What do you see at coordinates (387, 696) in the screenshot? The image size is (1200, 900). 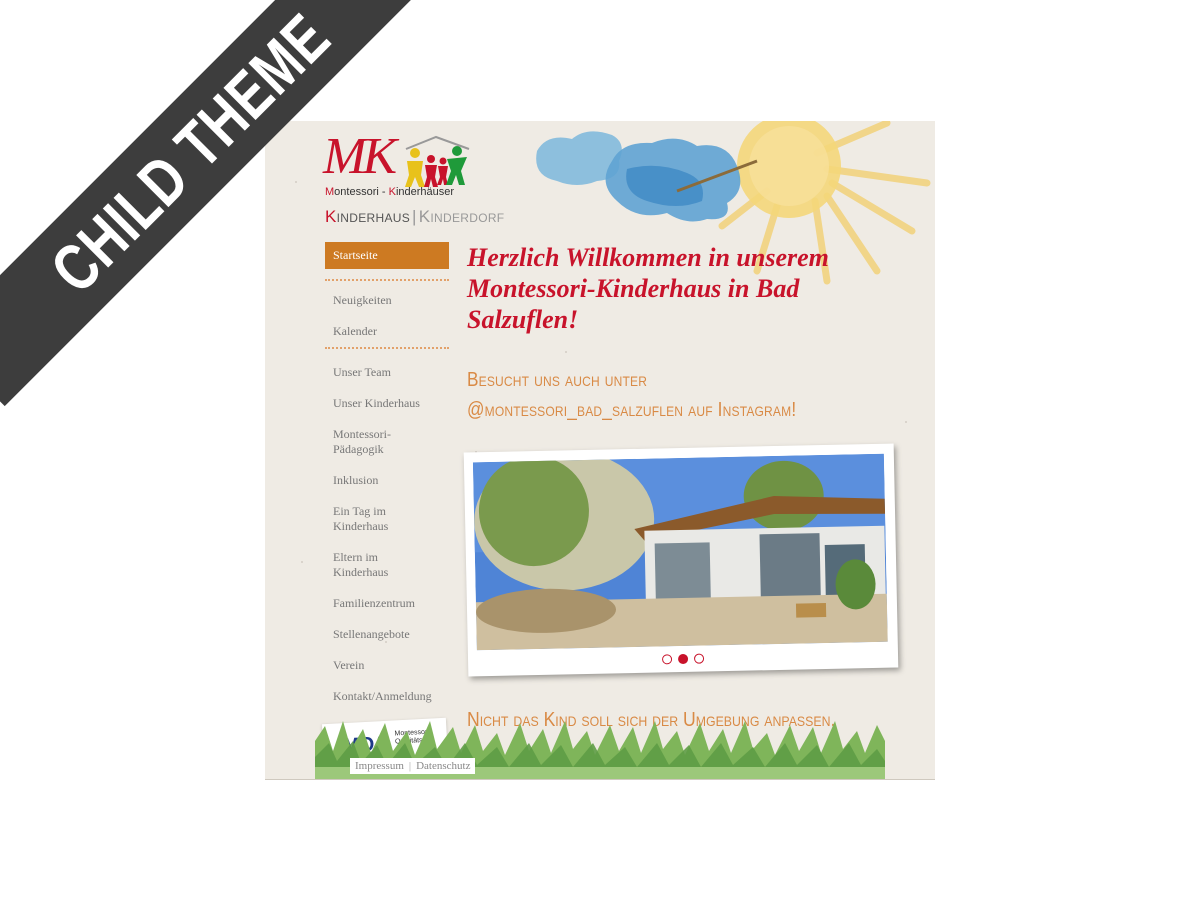 I see `nav-item-kontakt: Kontakt/Anmeldung` at bounding box center [387, 696].